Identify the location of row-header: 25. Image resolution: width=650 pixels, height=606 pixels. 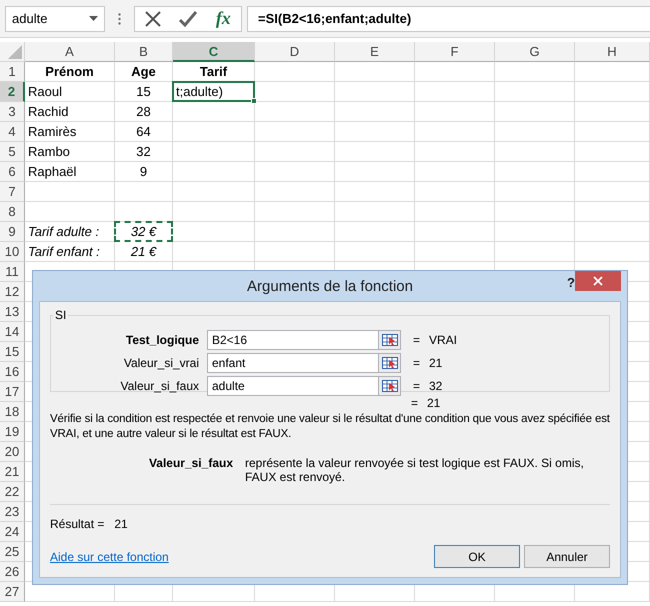
(12, 552).